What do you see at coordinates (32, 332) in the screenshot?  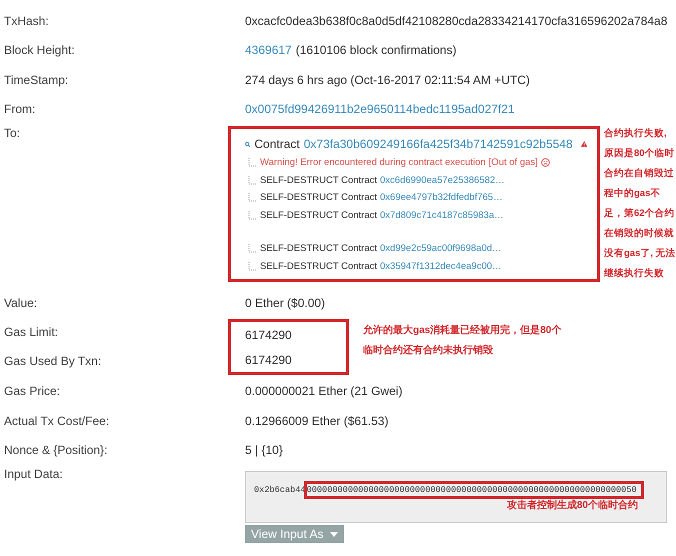 I see `field-label: Gas Limit:` at bounding box center [32, 332].